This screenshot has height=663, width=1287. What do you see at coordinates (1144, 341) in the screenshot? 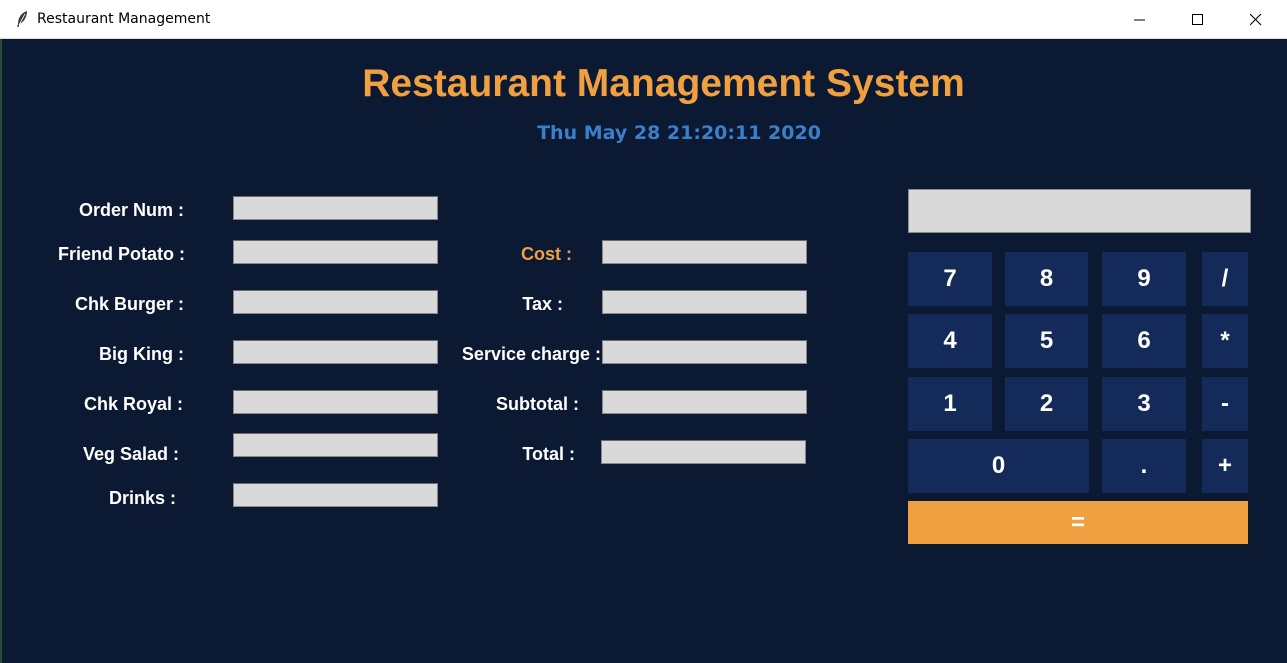
I see `key-6: 6` at bounding box center [1144, 341].